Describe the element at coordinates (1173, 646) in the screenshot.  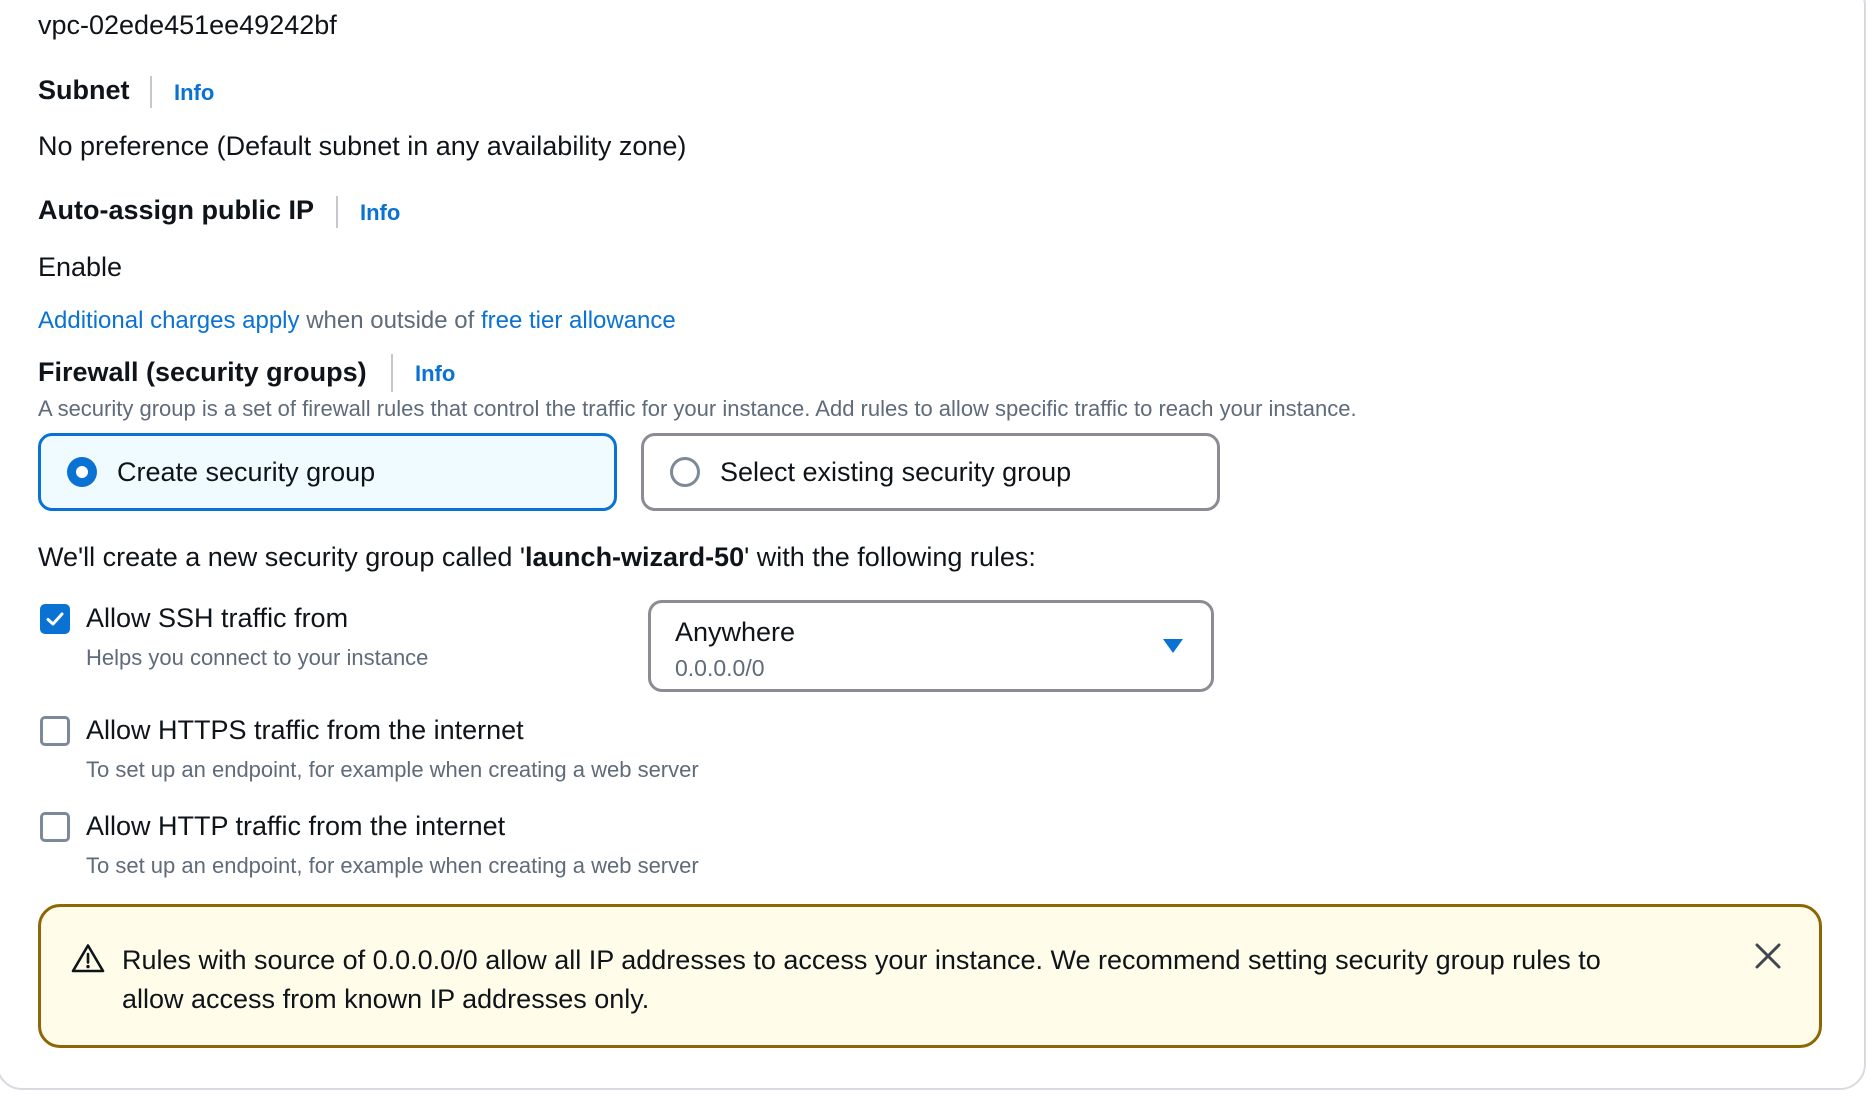
I see `caret-down-icon` at that location.